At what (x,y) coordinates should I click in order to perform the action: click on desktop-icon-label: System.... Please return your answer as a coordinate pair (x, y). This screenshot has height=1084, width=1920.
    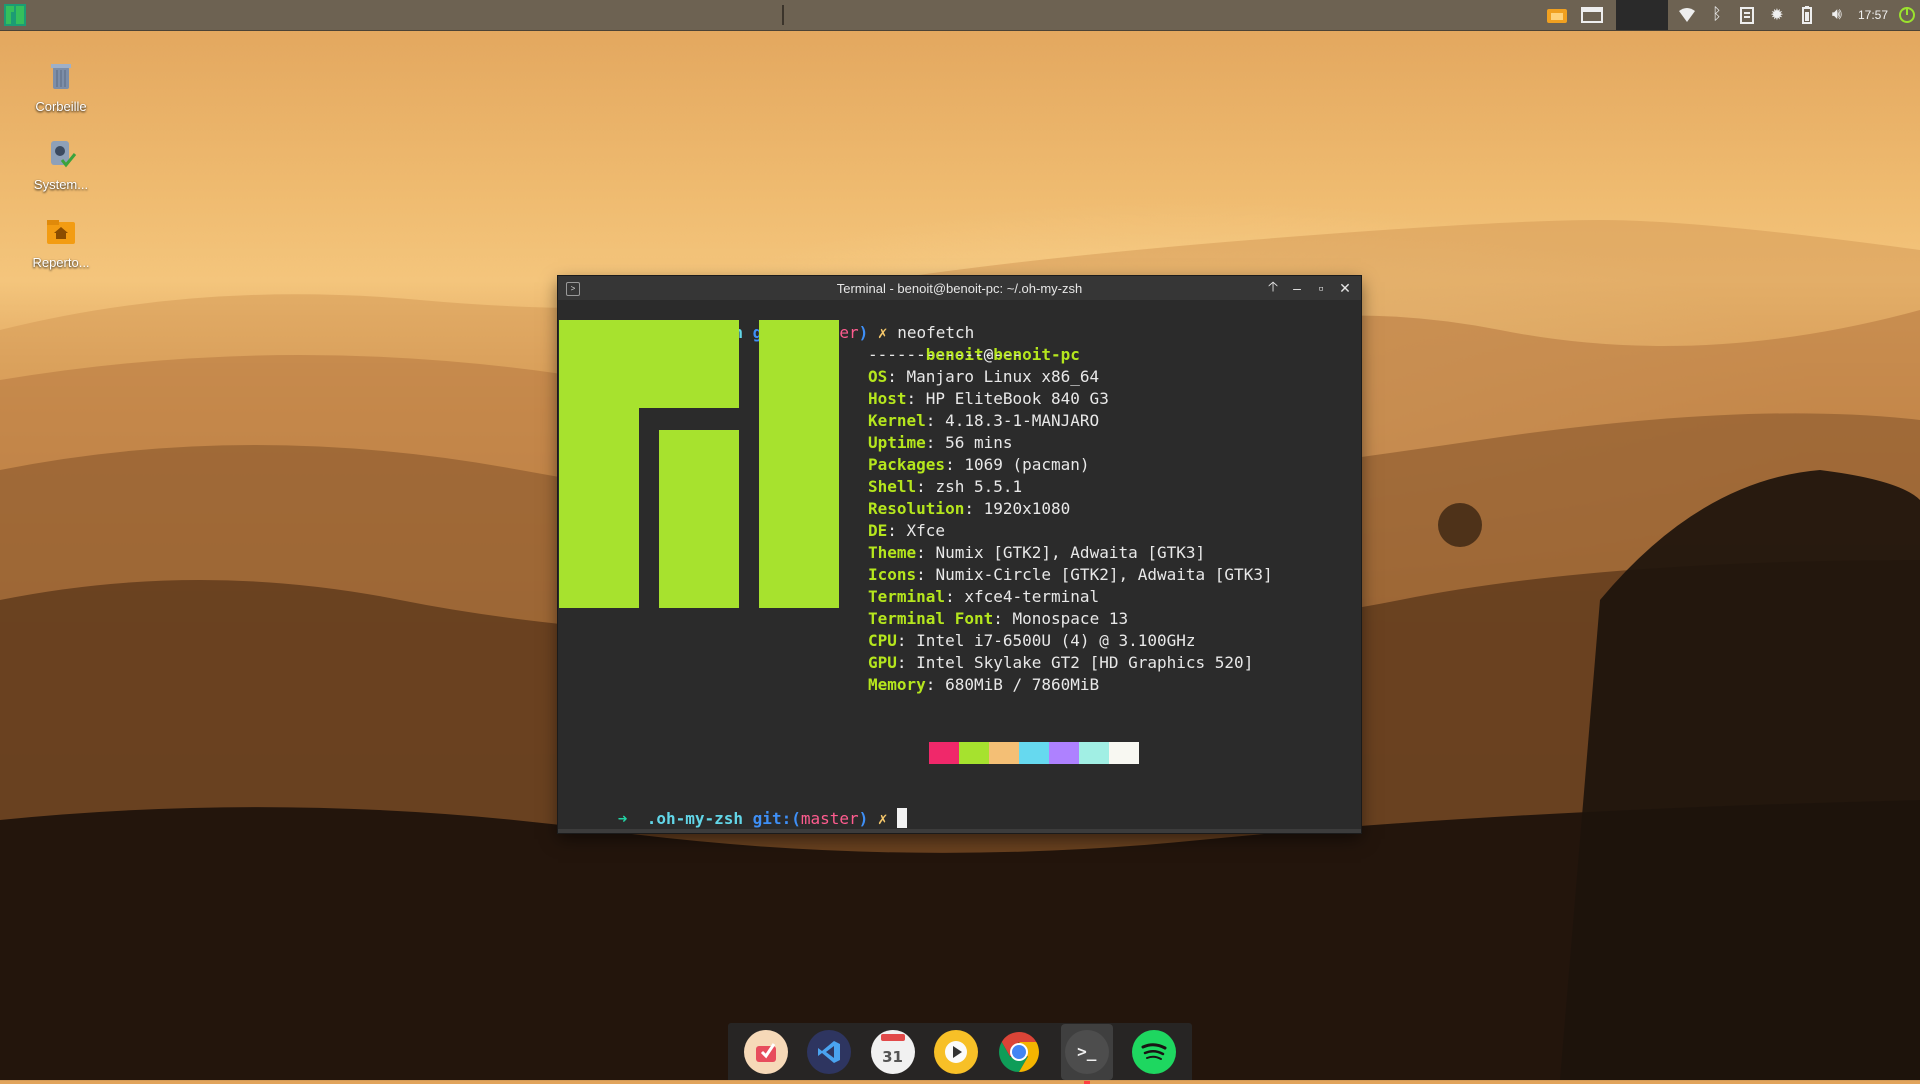
    Looking at the image, I should click on (61, 184).